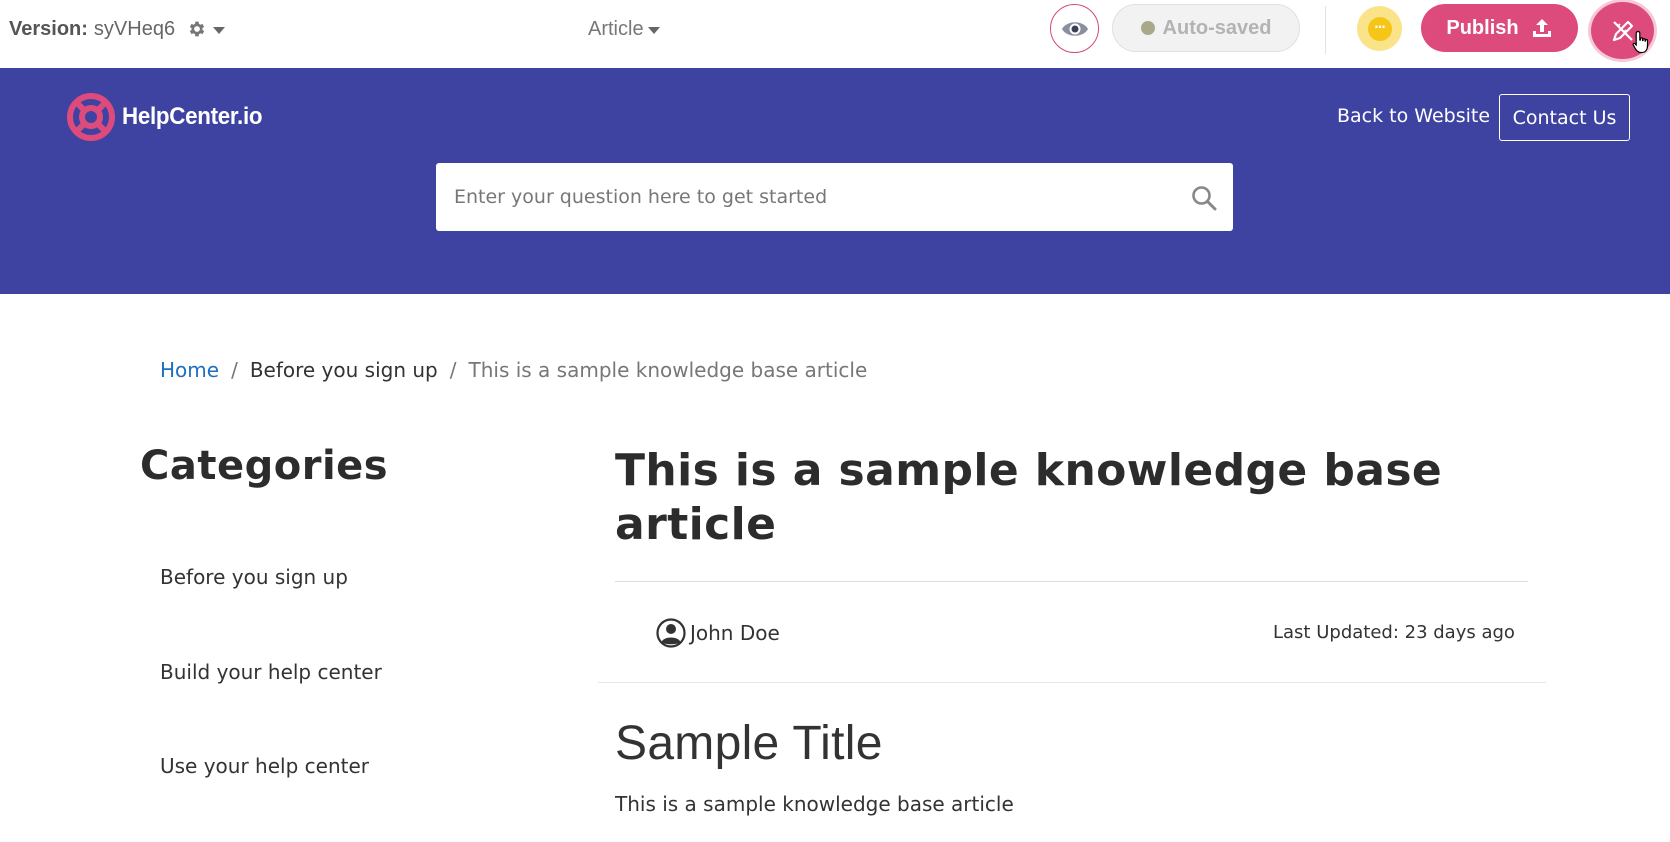  I want to click on pointer-cursor-icon, so click(1640, 42).